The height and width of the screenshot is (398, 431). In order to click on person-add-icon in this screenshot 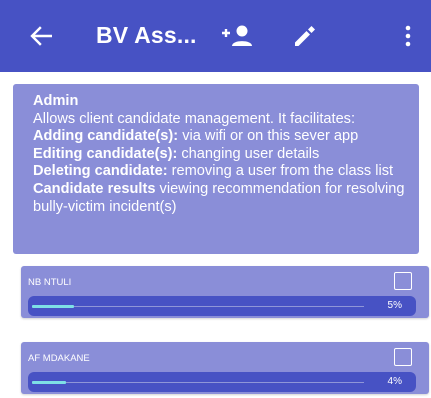, I will do `click(239, 36)`.